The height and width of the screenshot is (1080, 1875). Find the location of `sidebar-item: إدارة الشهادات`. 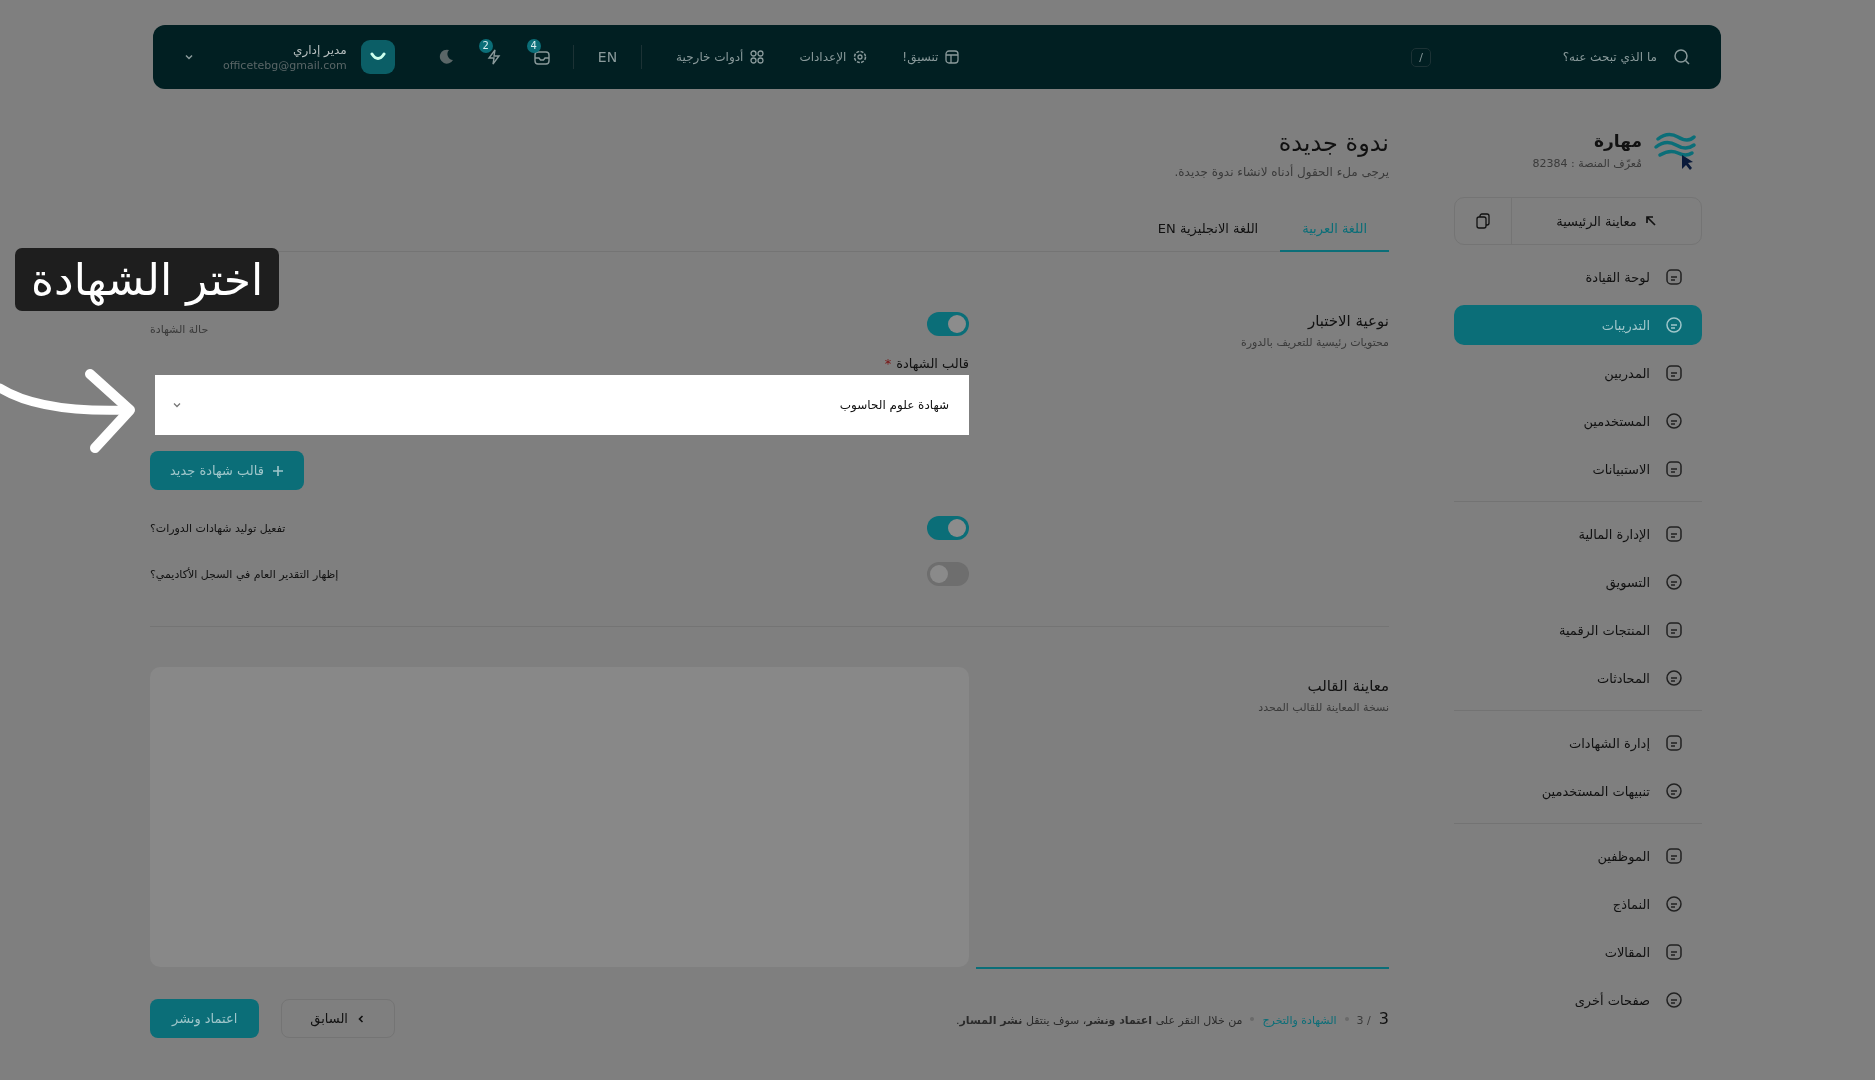

sidebar-item: إدارة الشهادات is located at coordinates (1578, 743).